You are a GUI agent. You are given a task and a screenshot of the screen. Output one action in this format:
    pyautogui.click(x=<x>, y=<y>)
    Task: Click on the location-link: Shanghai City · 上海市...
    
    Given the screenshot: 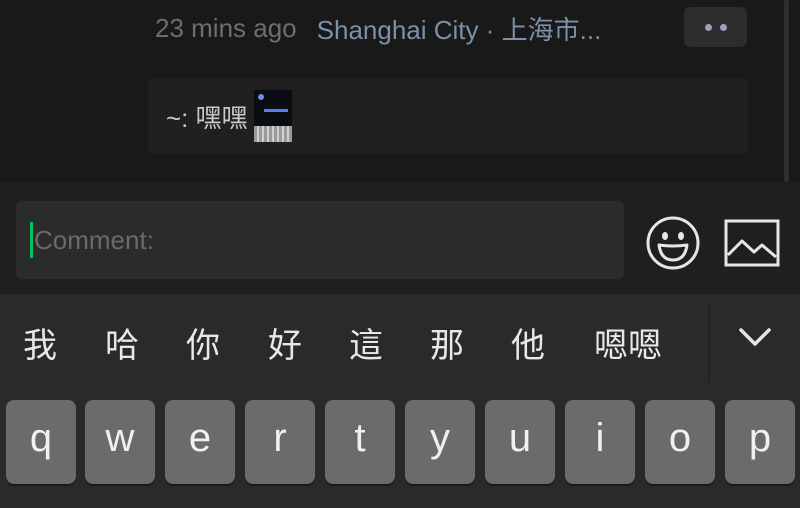 What is the action you would take?
    pyautogui.click(x=459, y=28)
    